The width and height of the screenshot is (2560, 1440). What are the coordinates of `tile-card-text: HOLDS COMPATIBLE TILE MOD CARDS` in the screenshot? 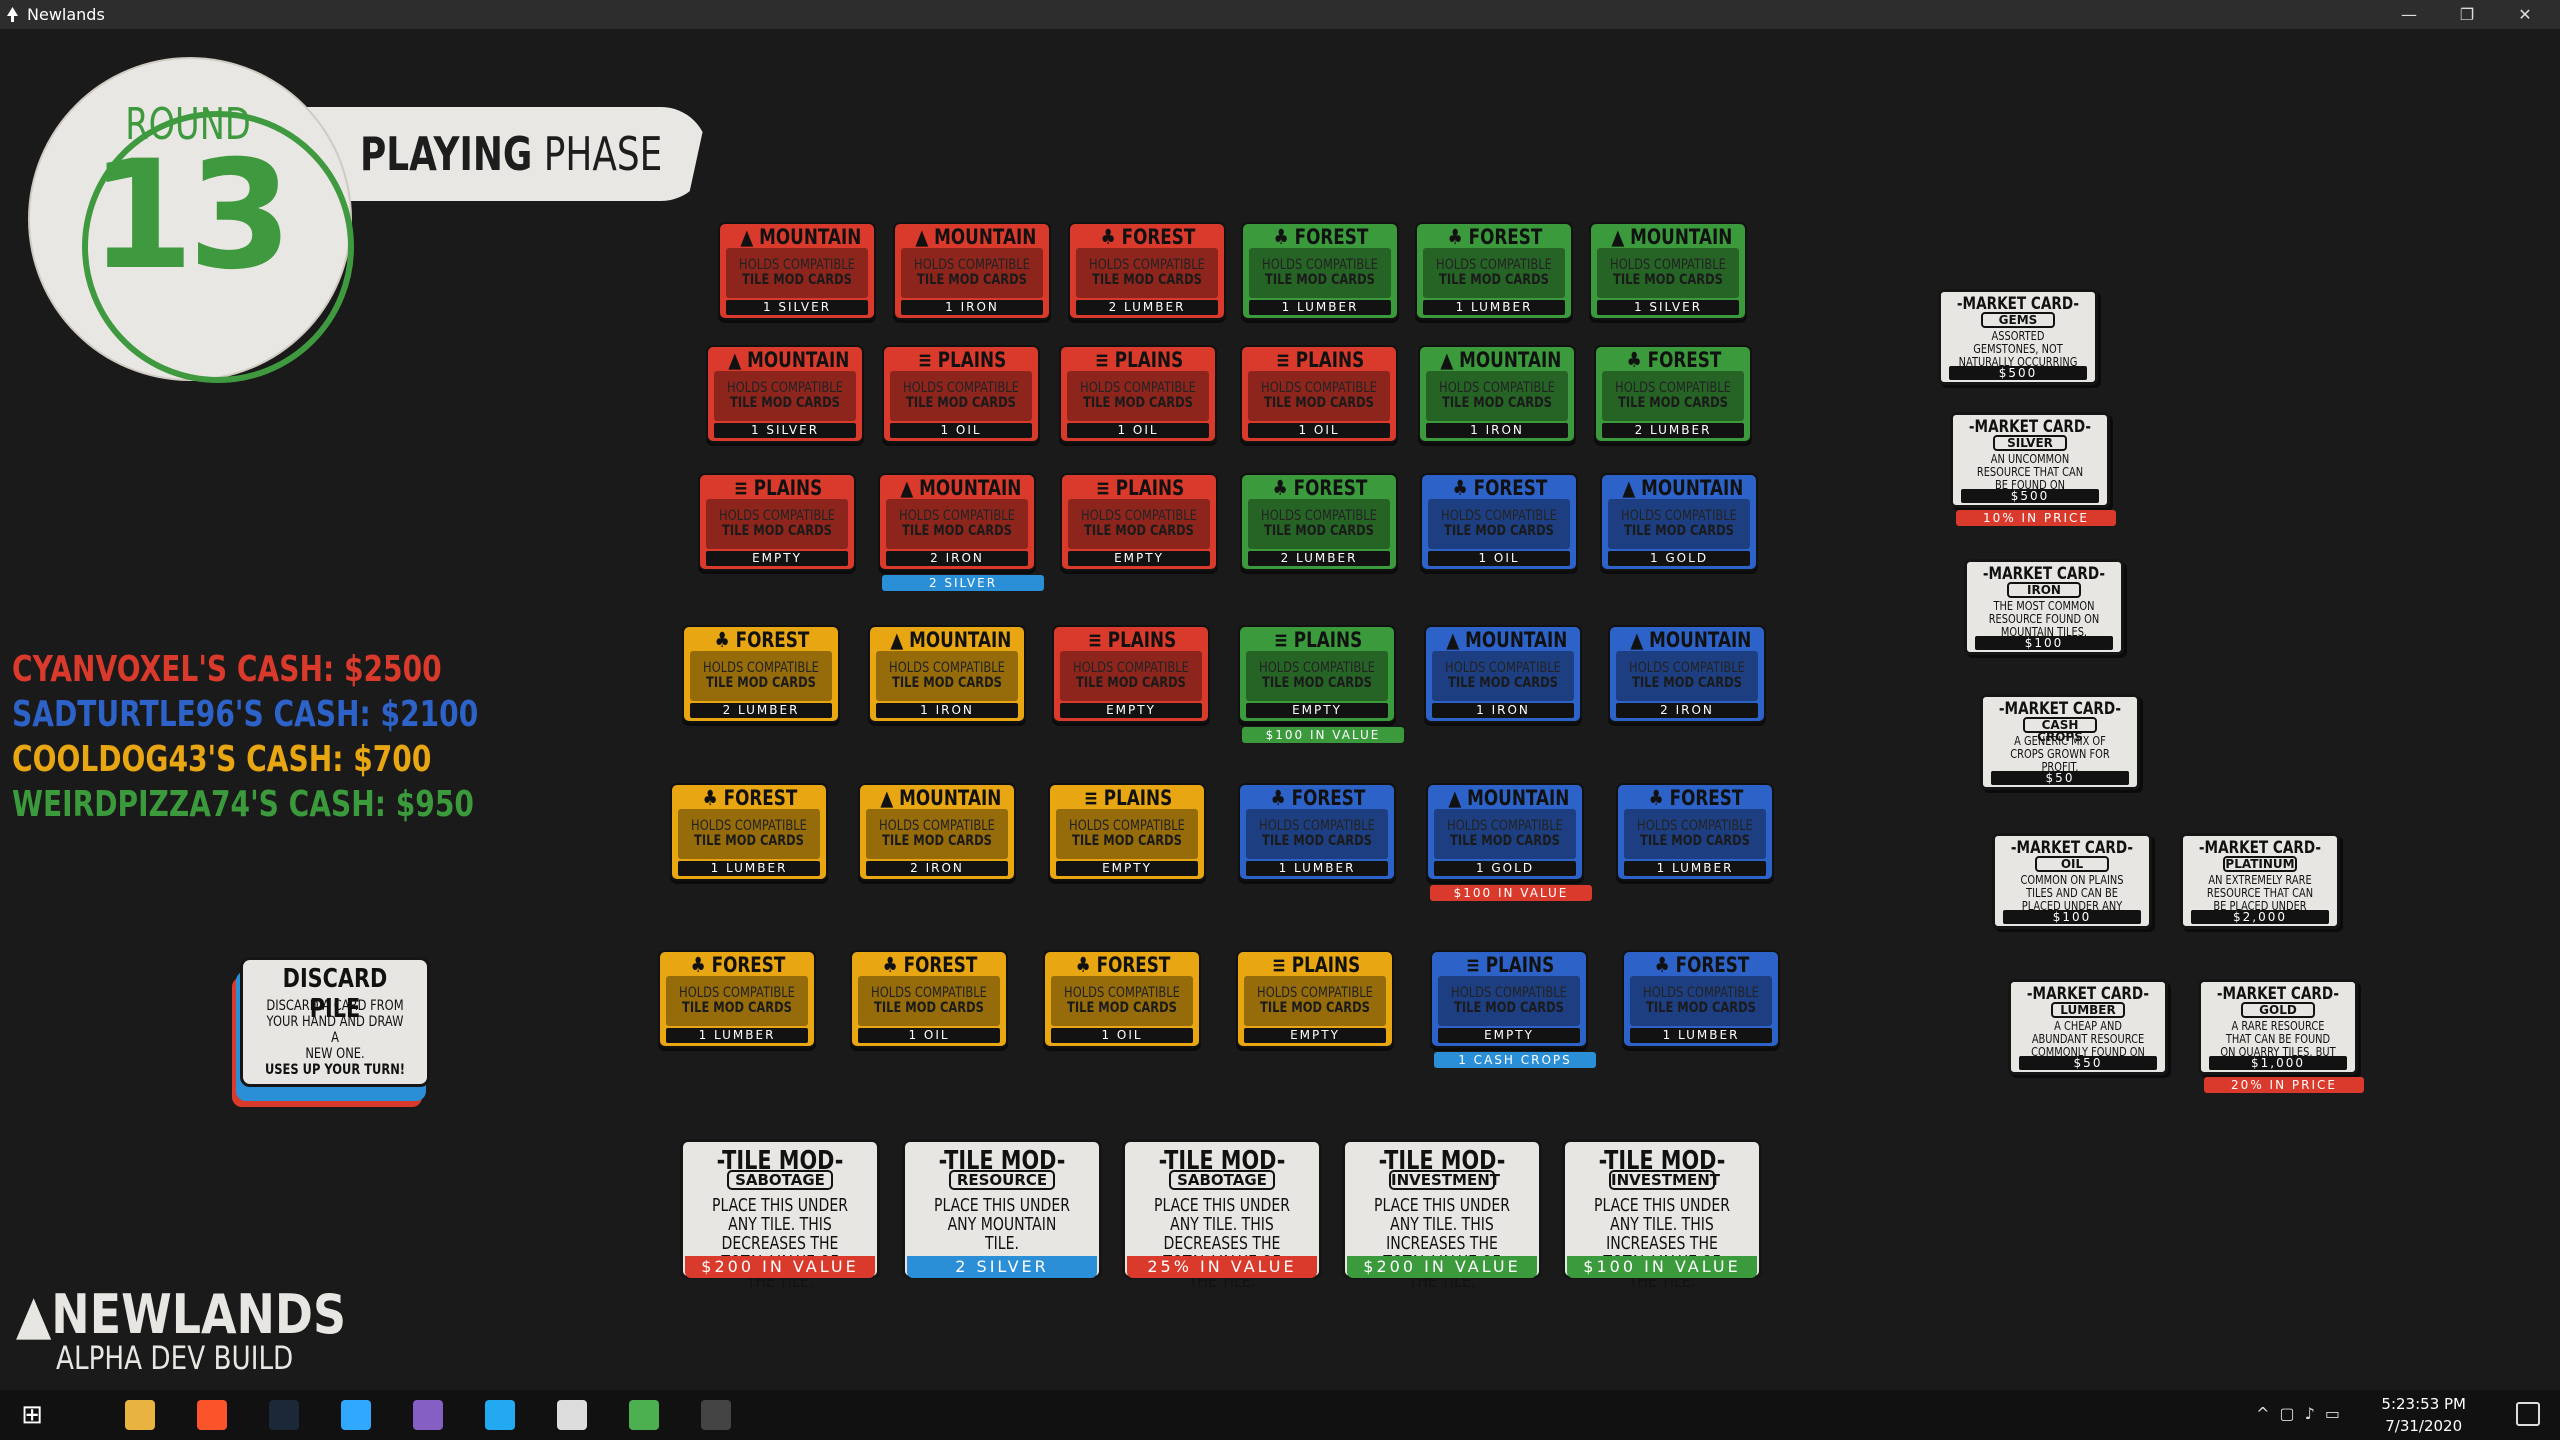 It's located at (797, 273).